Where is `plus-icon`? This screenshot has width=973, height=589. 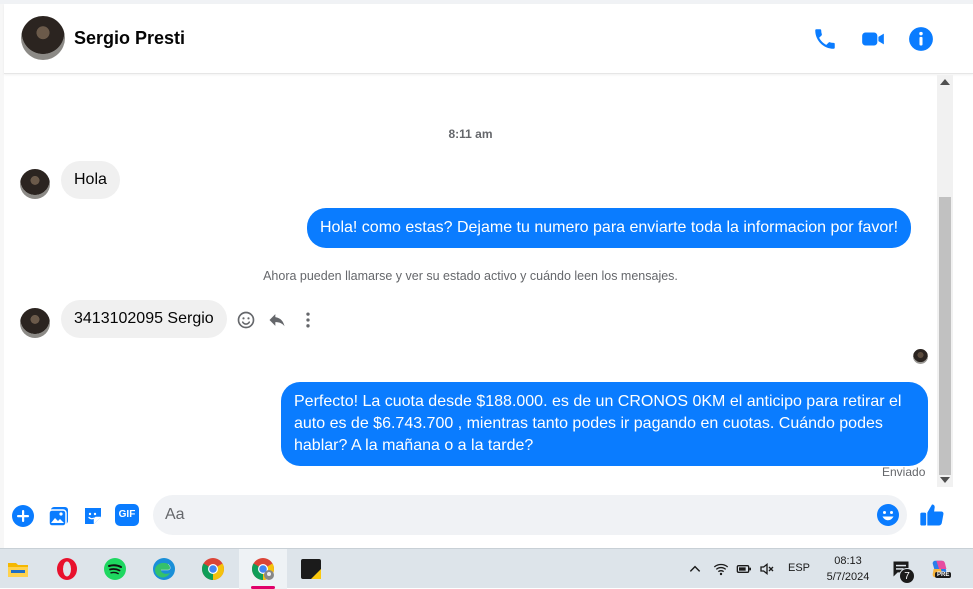
plus-icon is located at coordinates (23, 516).